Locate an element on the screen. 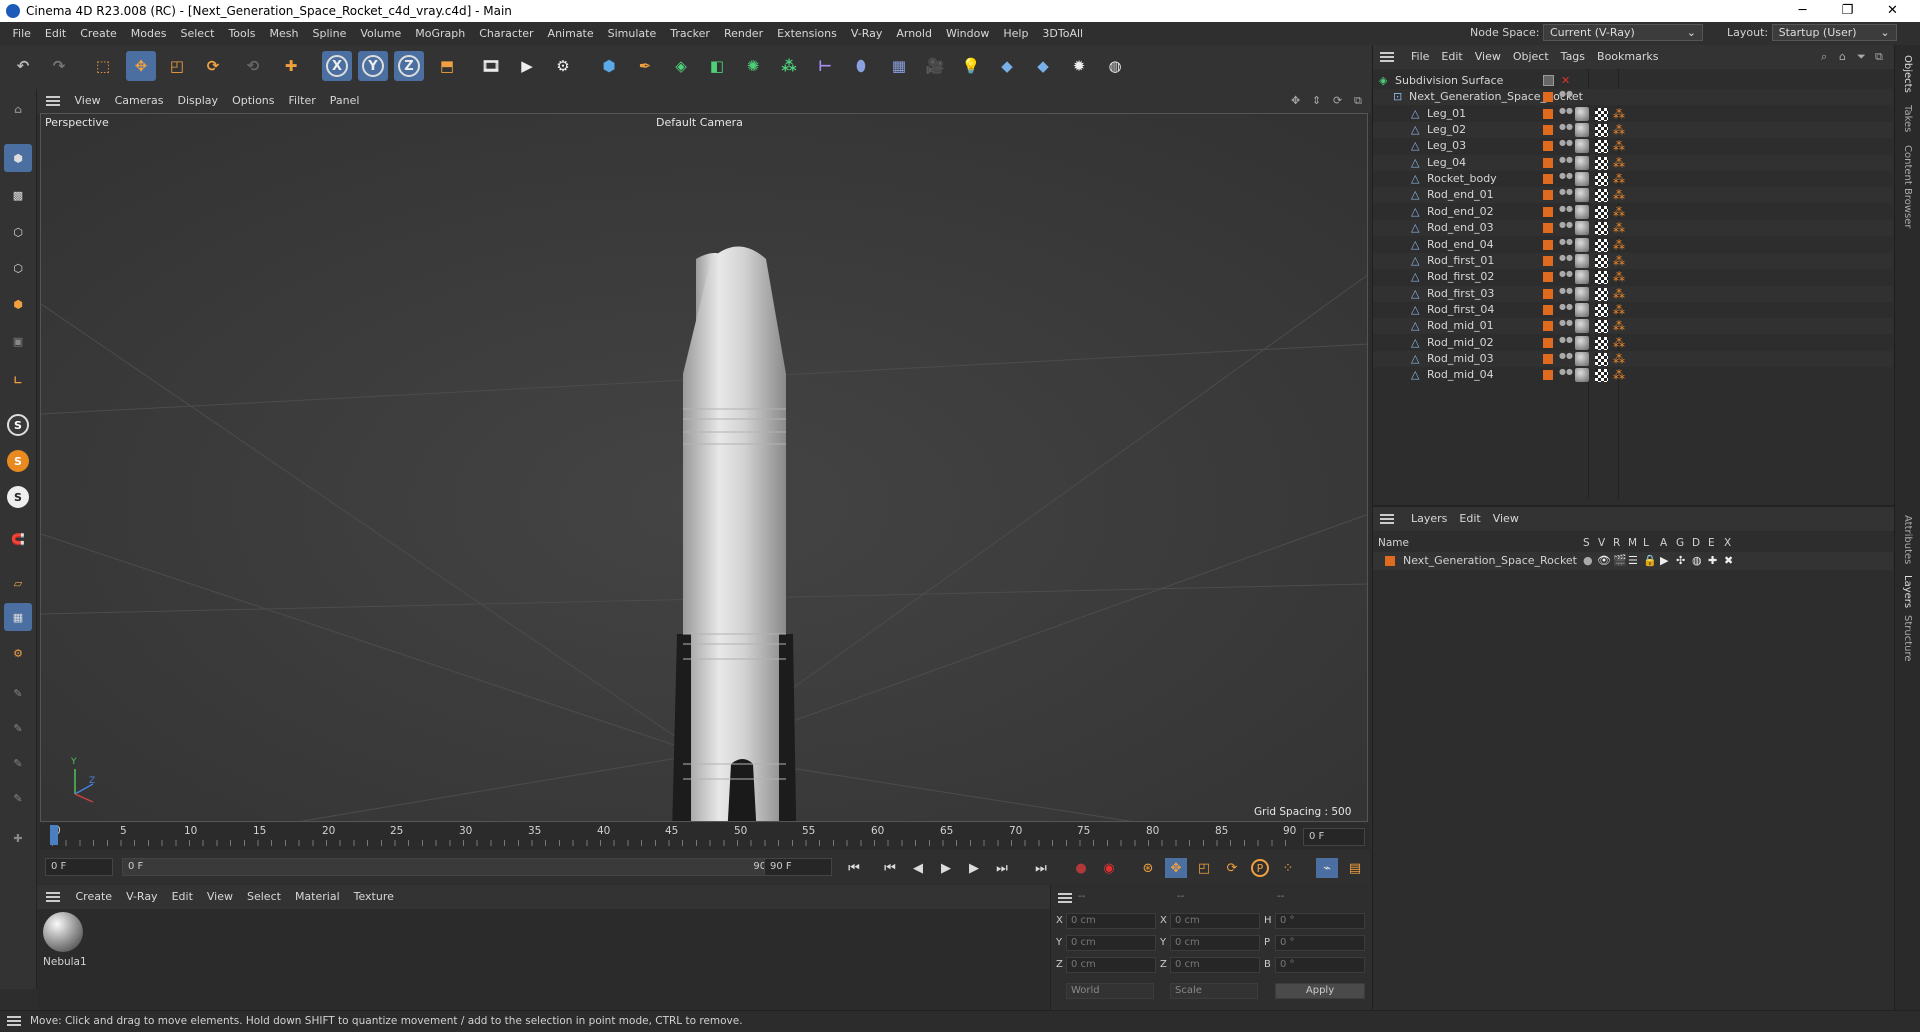 Image resolution: width=1920 pixels, height=1032 pixels. motion-record-icon: ⌁ is located at coordinates (1327, 868).